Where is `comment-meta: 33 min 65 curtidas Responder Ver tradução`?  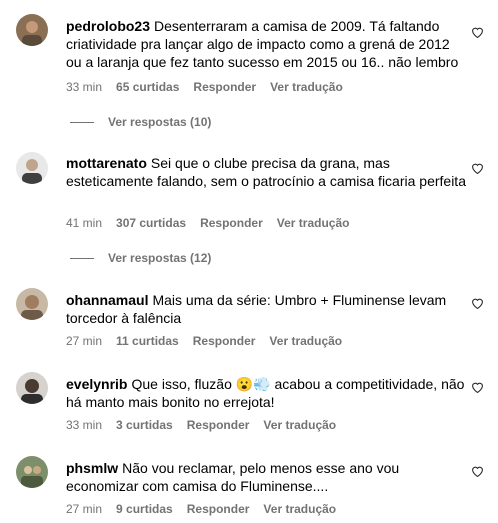 comment-meta: 33 min 65 curtidas Responder Ver tradução is located at coordinates (211, 87).